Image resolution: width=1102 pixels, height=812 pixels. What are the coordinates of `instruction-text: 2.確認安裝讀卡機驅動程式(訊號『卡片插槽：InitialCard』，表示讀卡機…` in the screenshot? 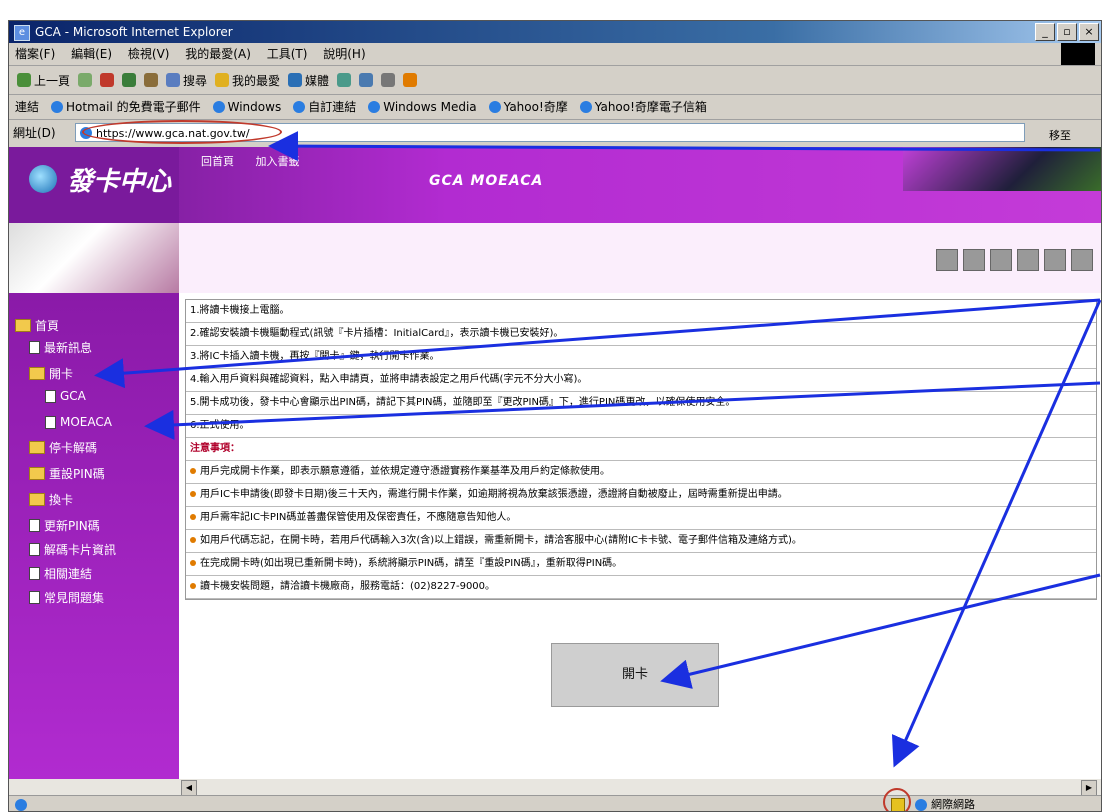 It's located at (377, 333).